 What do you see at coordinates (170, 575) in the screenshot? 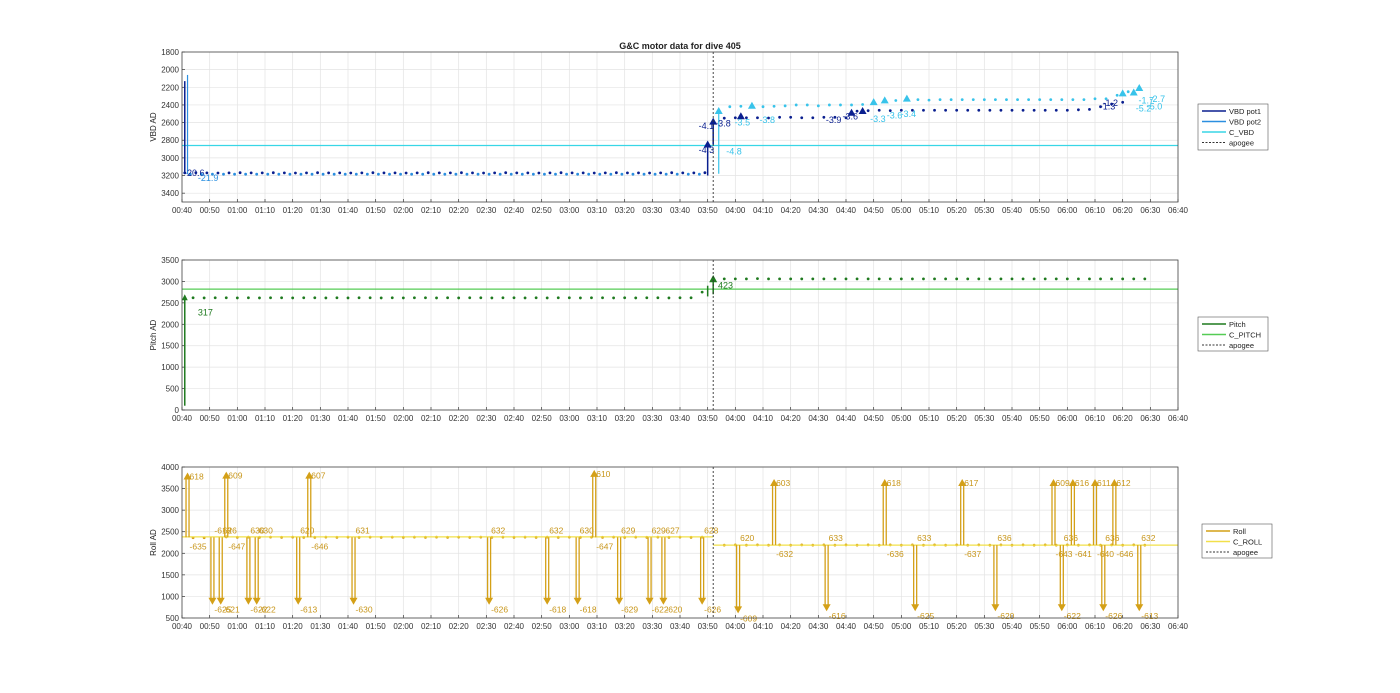
I see `y-tick-label: 1500` at bounding box center [170, 575].